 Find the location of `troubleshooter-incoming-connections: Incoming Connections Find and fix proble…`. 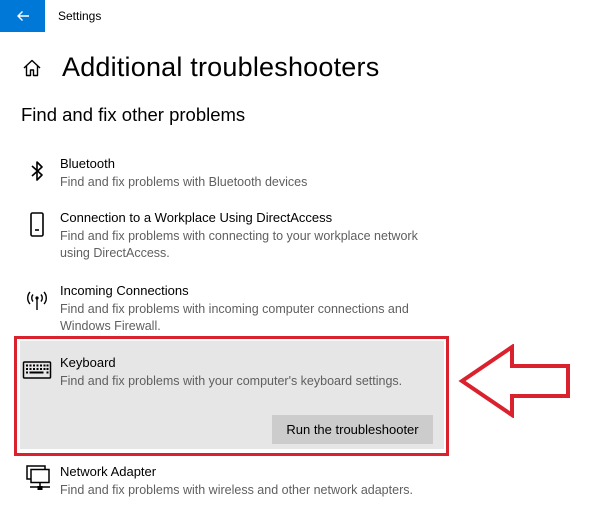

troubleshooter-incoming-connections: Incoming Connections Find and fix proble… is located at coordinates (233, 311).